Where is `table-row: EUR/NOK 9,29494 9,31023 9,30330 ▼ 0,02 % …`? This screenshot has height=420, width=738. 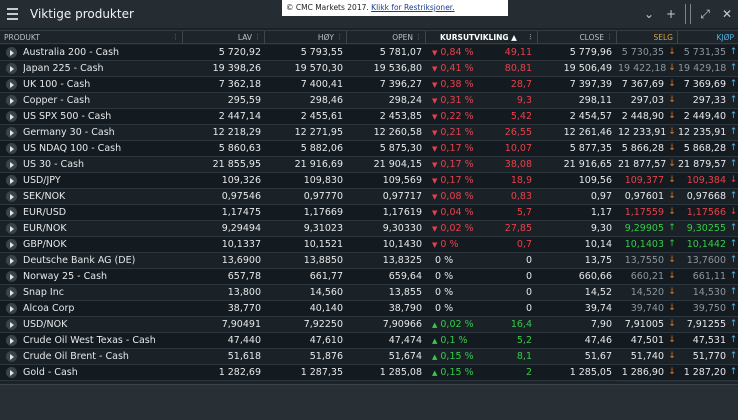
table-row: EUR/NOK 9,29494 9,31023 9,30330 ▼ 0,02 % … is located at coordinates (369, 229).